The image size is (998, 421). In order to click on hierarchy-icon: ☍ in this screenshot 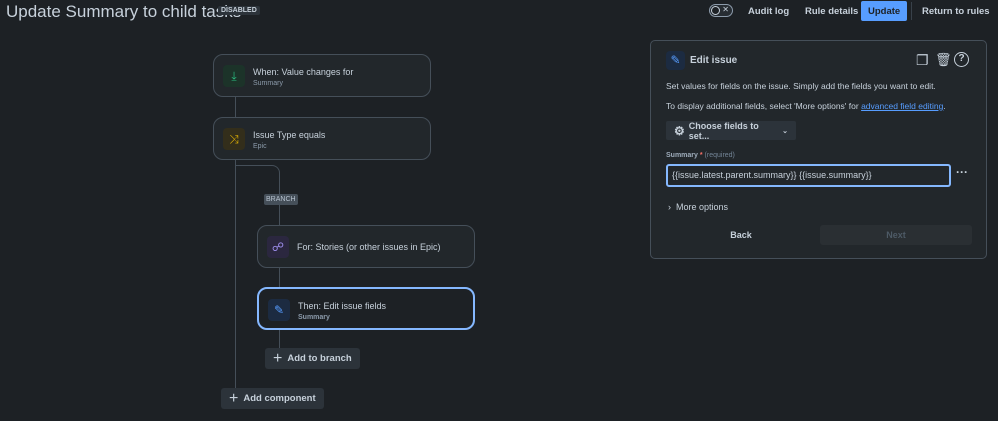, I will do `click(278, 247)`.